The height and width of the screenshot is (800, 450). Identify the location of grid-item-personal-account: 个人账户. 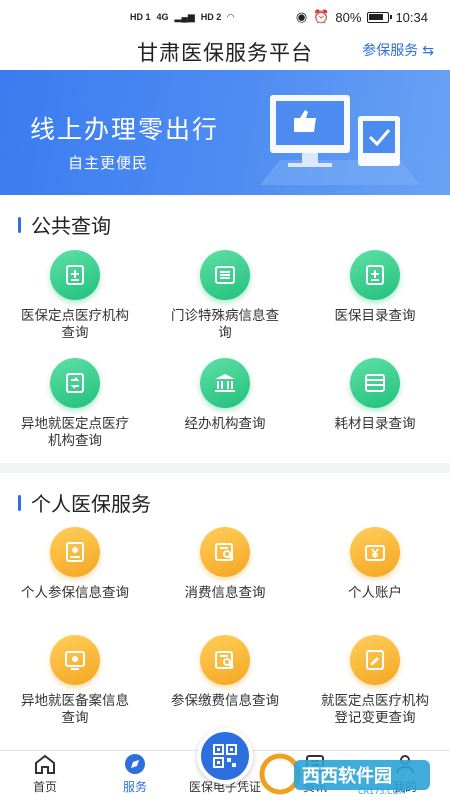
(375, 579).